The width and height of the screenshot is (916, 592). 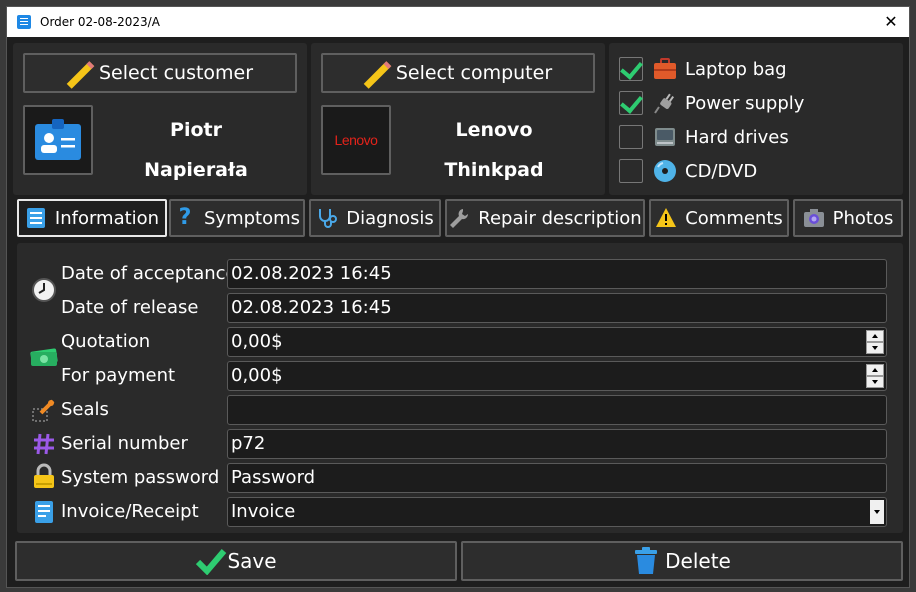 I want to click on hard-drives-label: Hard drives, so click(x=737, y=137).